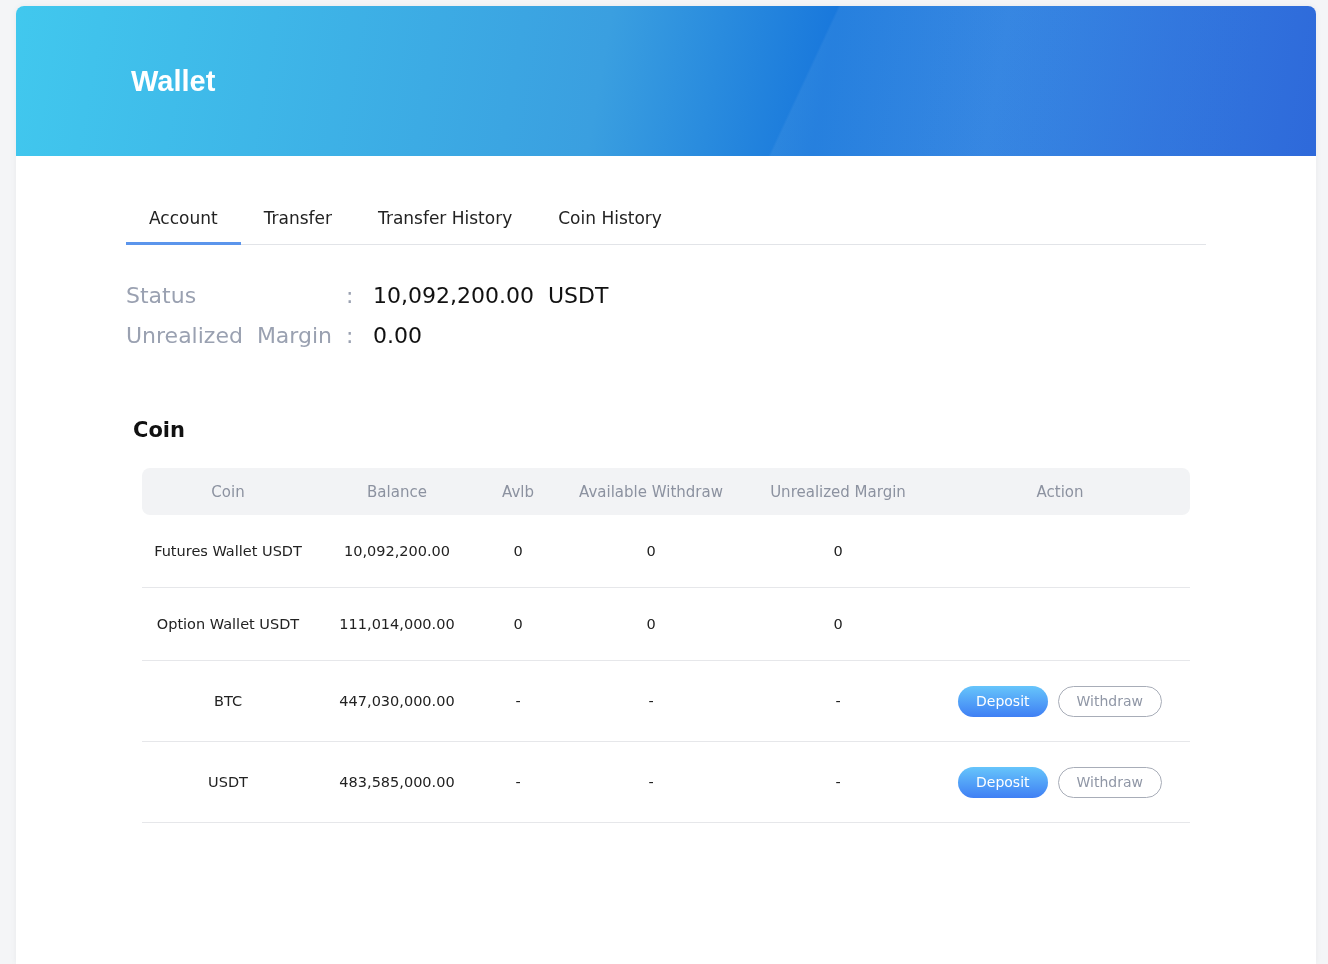 This screenshot has height=964, width=1328. Describe the element at coordinates (228, 551) in the screenshot. I see `table-cell-text: Futures Wallet USDT` at that location.